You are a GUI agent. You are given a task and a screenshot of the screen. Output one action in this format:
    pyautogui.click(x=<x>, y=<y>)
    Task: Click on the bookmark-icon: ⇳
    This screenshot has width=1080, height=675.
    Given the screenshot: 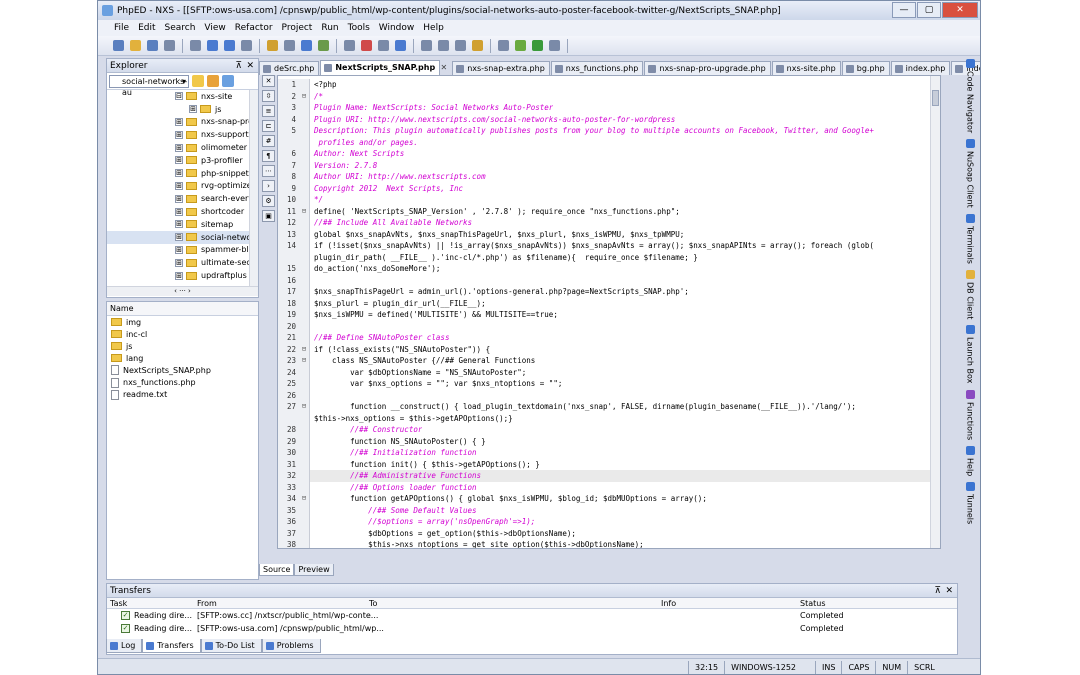 What is the action you would take?
    pyautogui.click(x=268, y=96)
    